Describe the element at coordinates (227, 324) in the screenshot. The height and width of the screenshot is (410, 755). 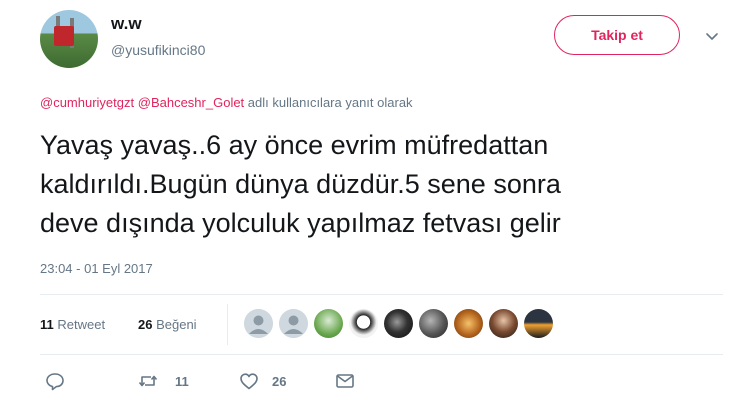
I see `stats-divider` at that location.